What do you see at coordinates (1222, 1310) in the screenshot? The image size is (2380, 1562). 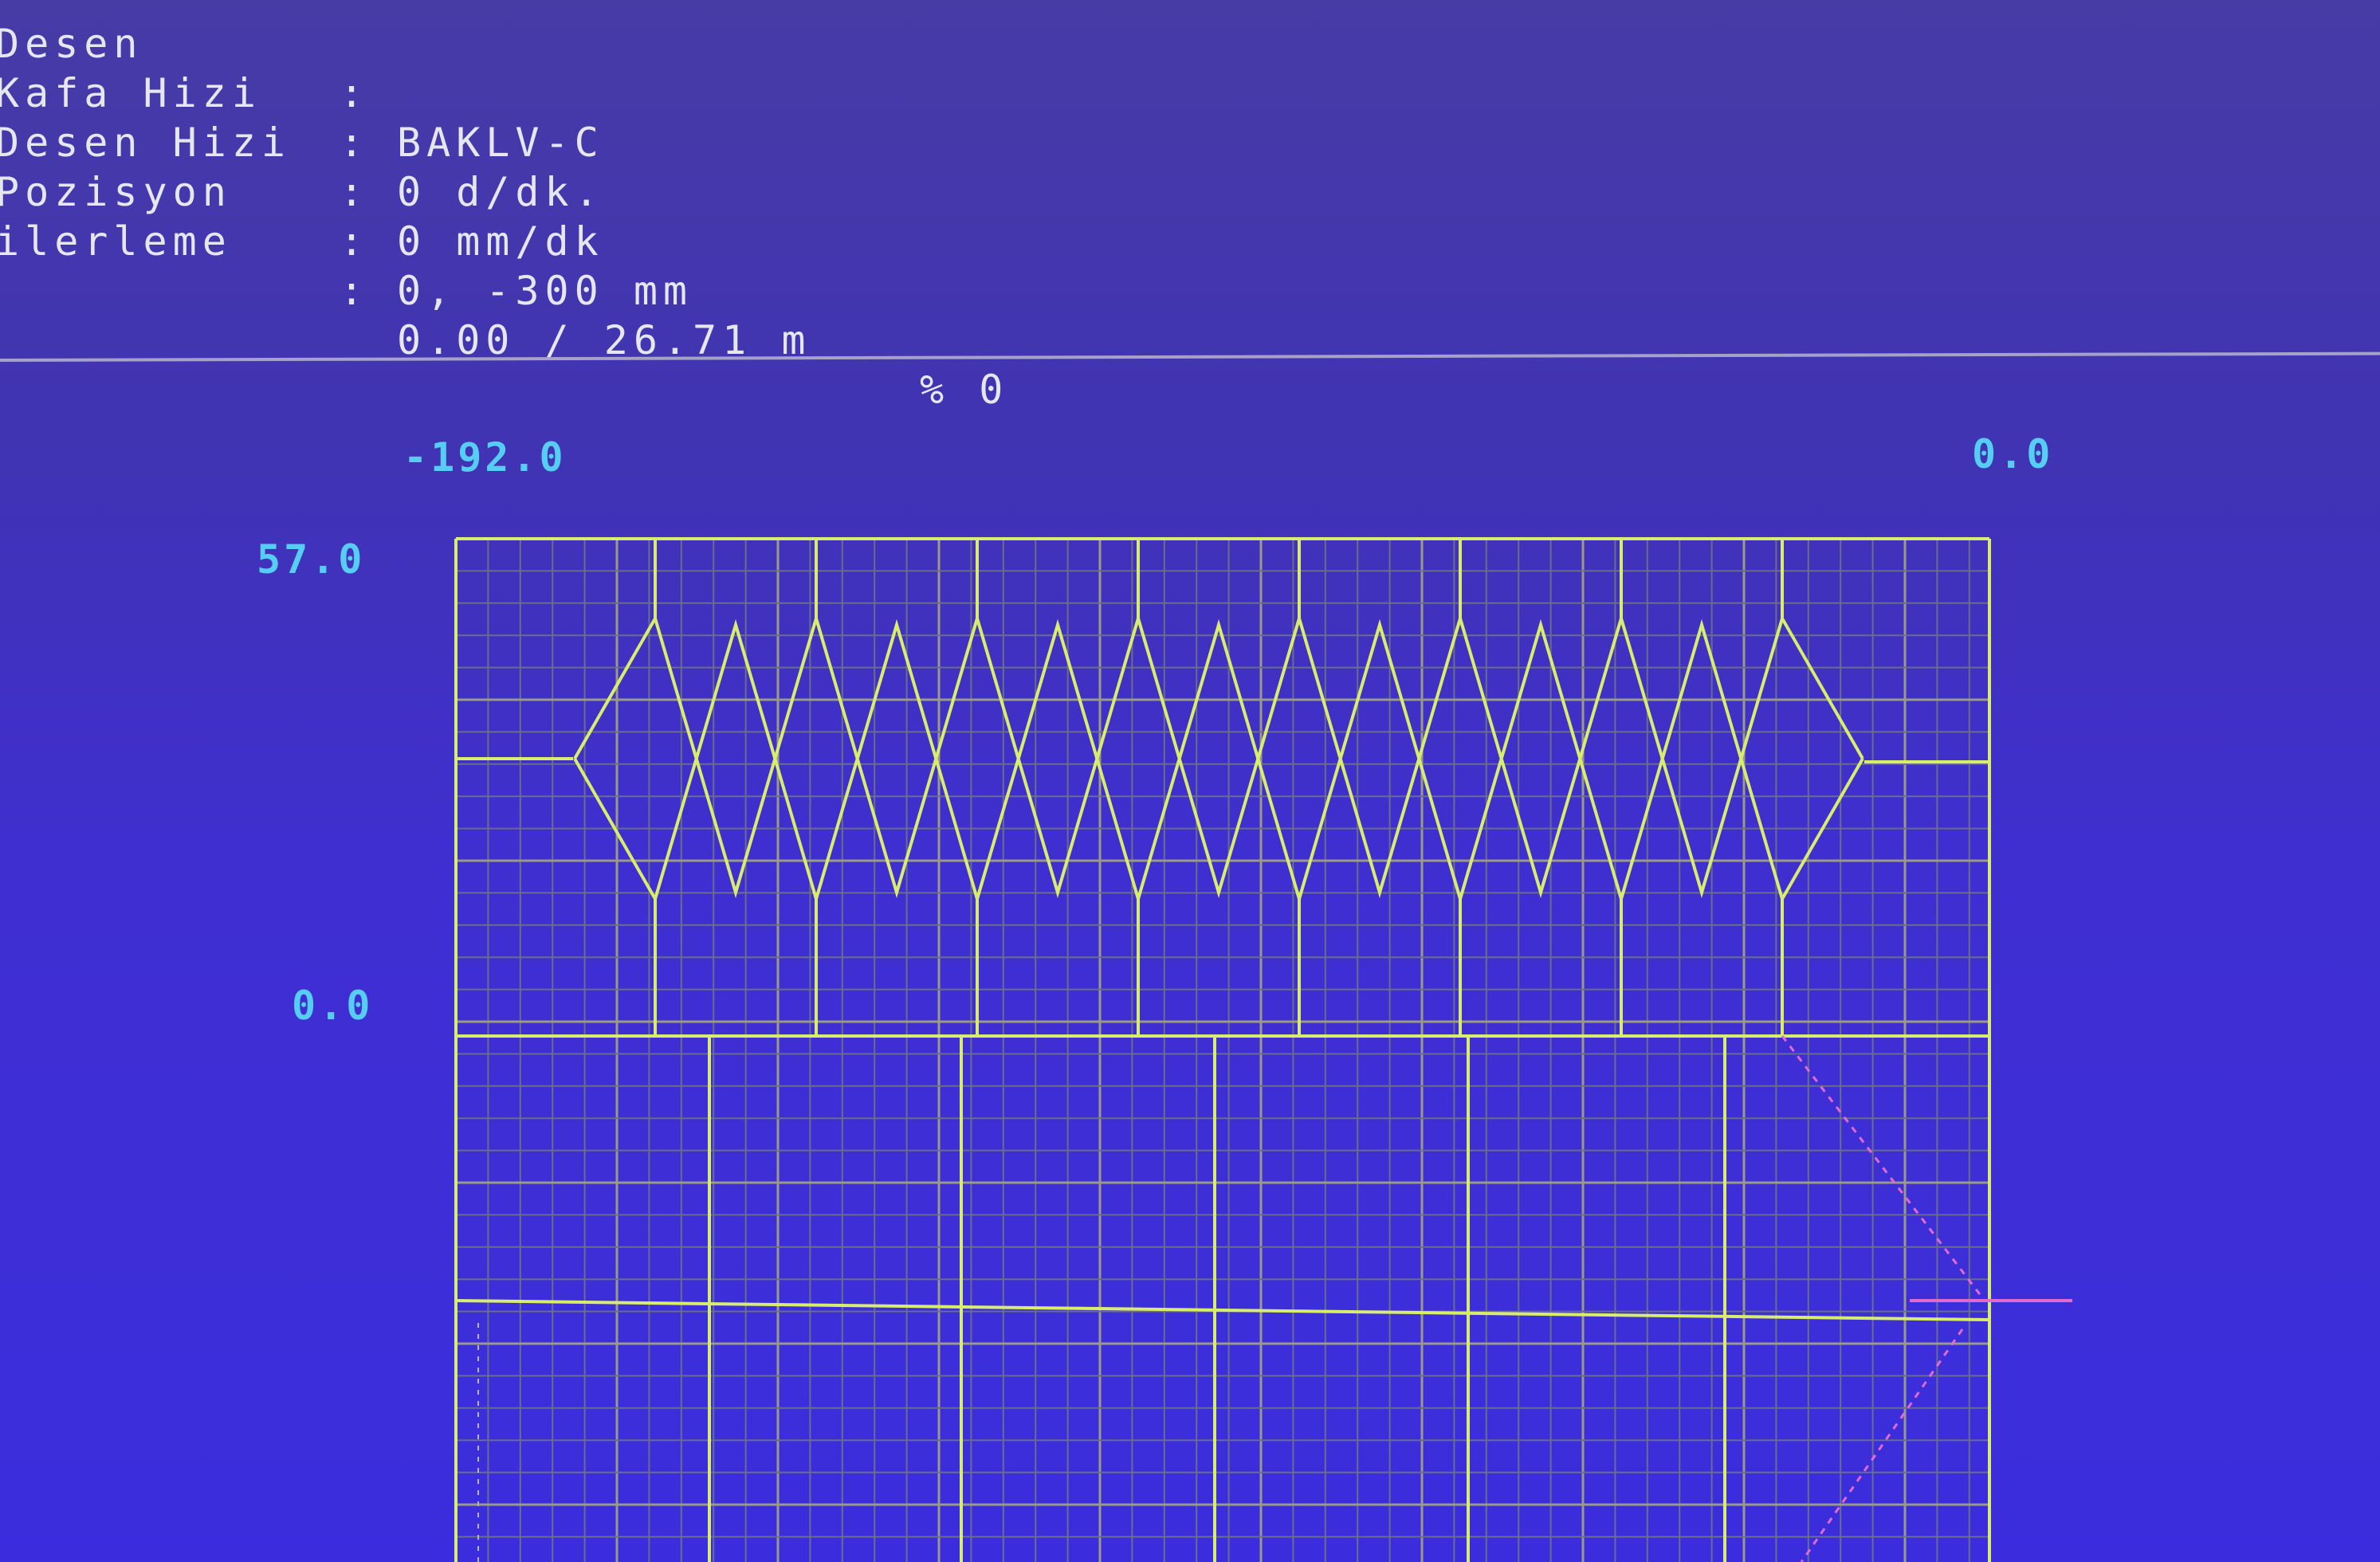 I see `lower-band-line` at bounding box center [1222, 1310].